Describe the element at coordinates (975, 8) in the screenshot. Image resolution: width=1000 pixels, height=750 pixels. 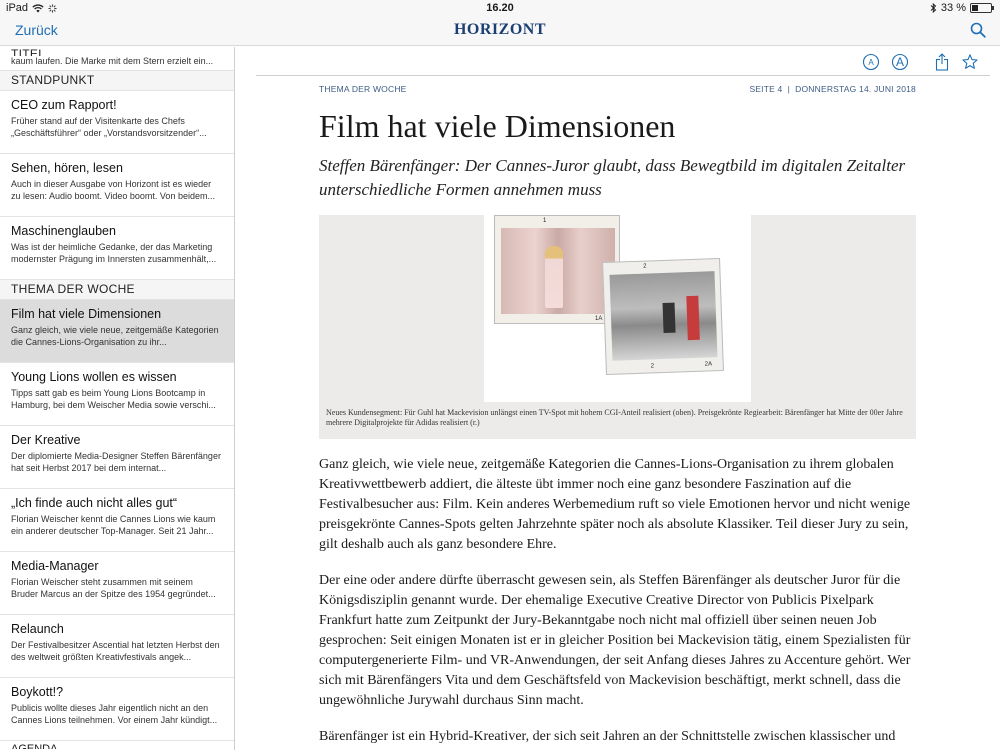
I see `battery-fill` at that location.